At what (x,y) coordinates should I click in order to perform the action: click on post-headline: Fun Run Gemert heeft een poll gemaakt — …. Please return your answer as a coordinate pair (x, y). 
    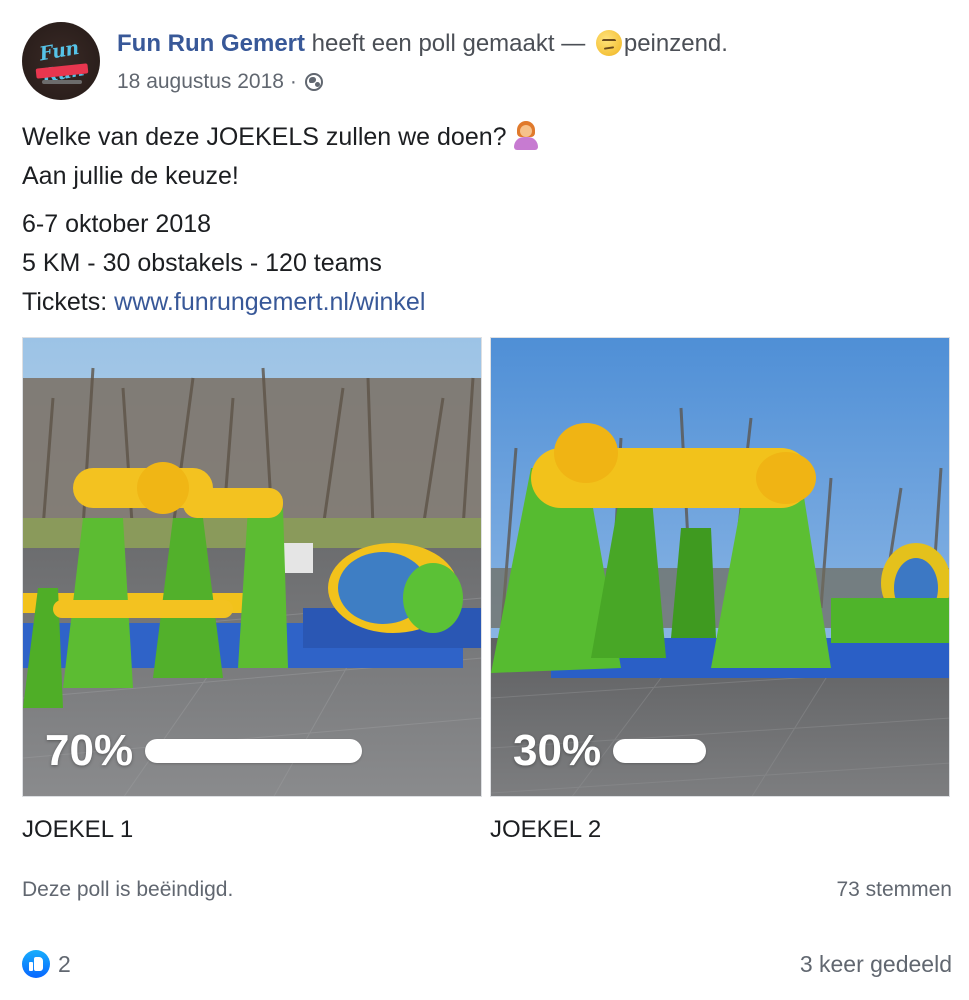
    Looking at the image, I should click on (422, 44).